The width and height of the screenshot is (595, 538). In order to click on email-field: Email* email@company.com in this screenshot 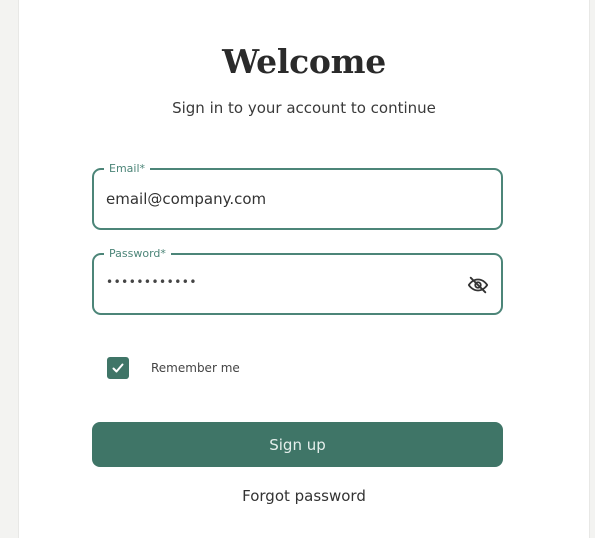, I will do `click(297, 195)`.